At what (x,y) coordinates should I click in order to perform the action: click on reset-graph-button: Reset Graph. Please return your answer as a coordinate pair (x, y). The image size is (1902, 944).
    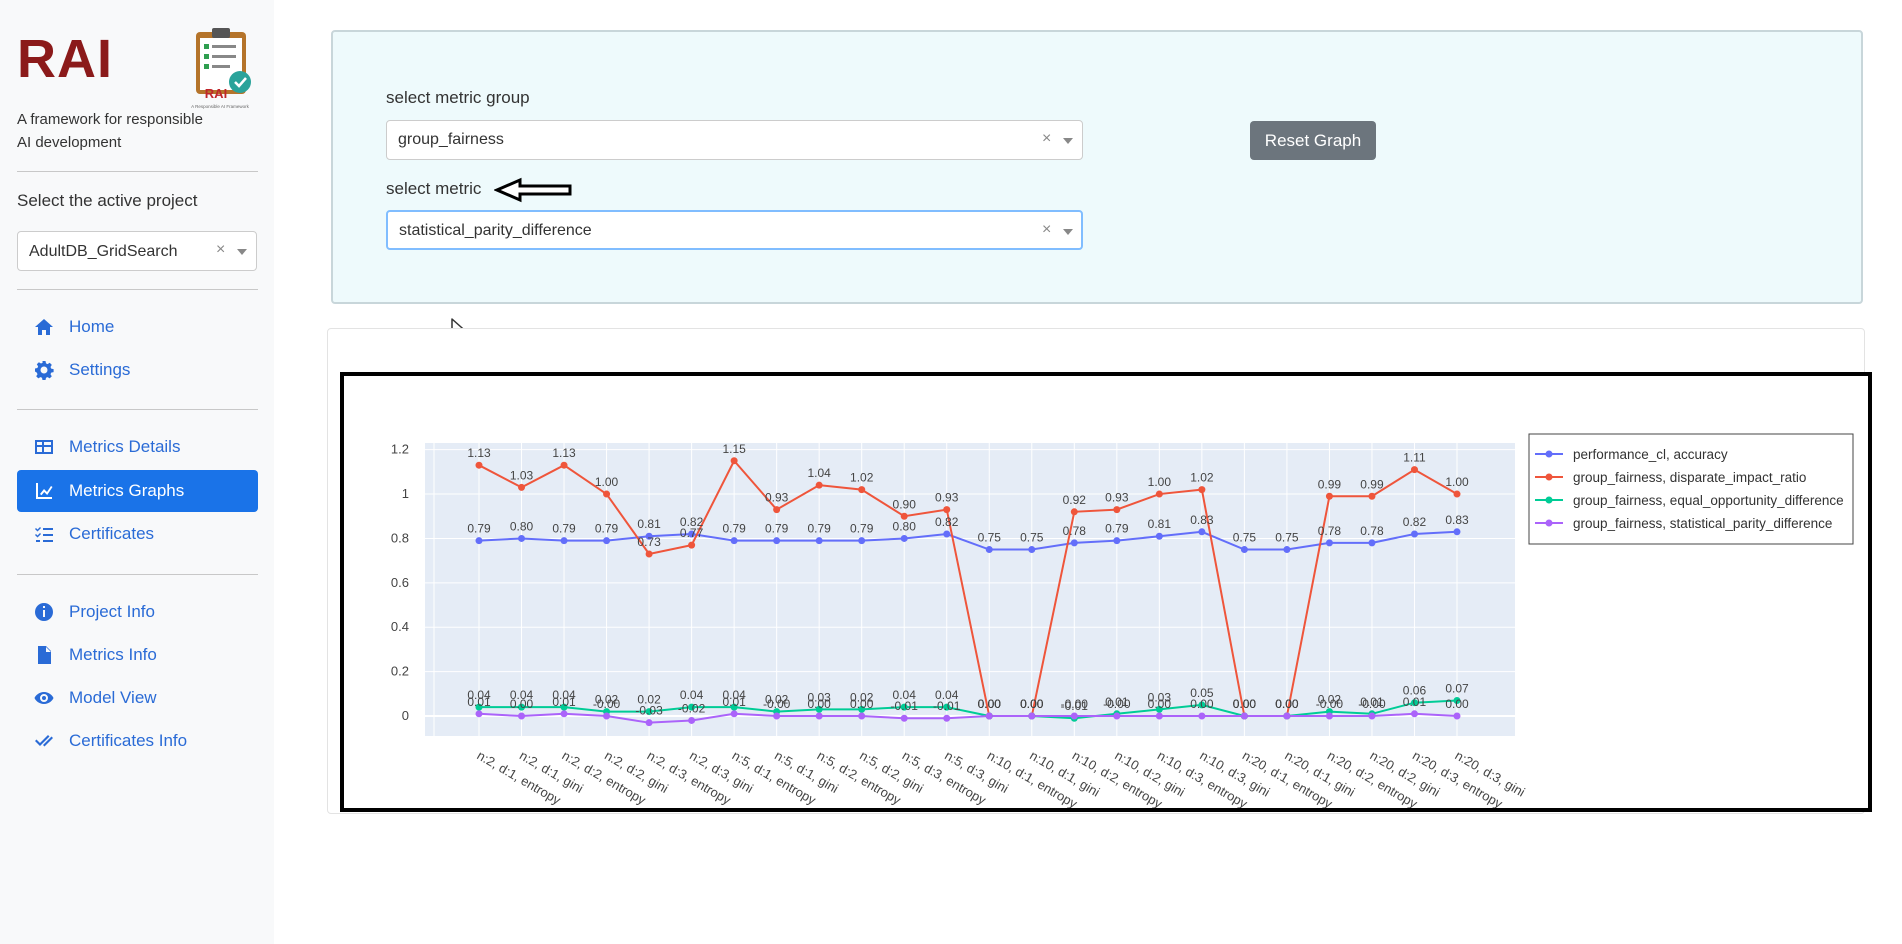
    Looking at the image, I should click on (1313, 140).